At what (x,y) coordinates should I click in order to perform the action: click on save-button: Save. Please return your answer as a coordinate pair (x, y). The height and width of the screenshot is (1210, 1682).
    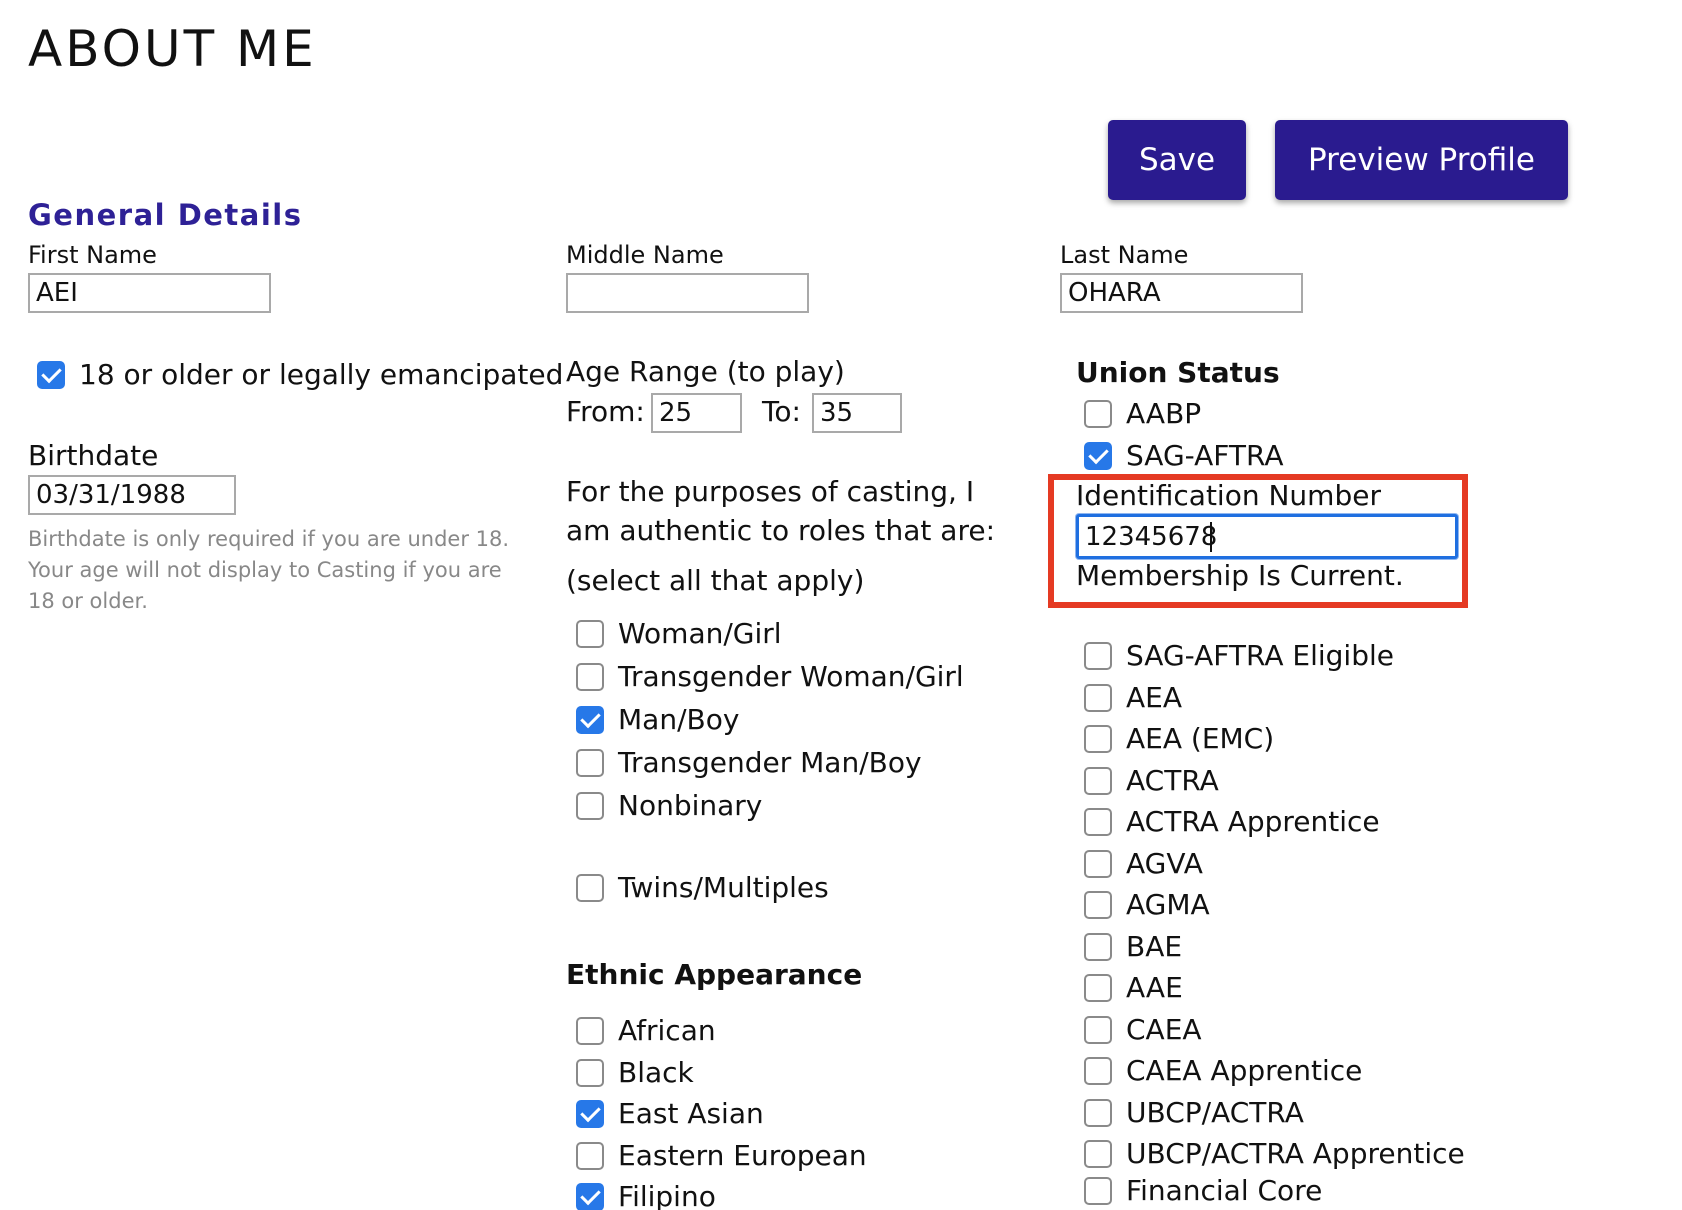
    Looking at the image, I should click on (1177, 160).